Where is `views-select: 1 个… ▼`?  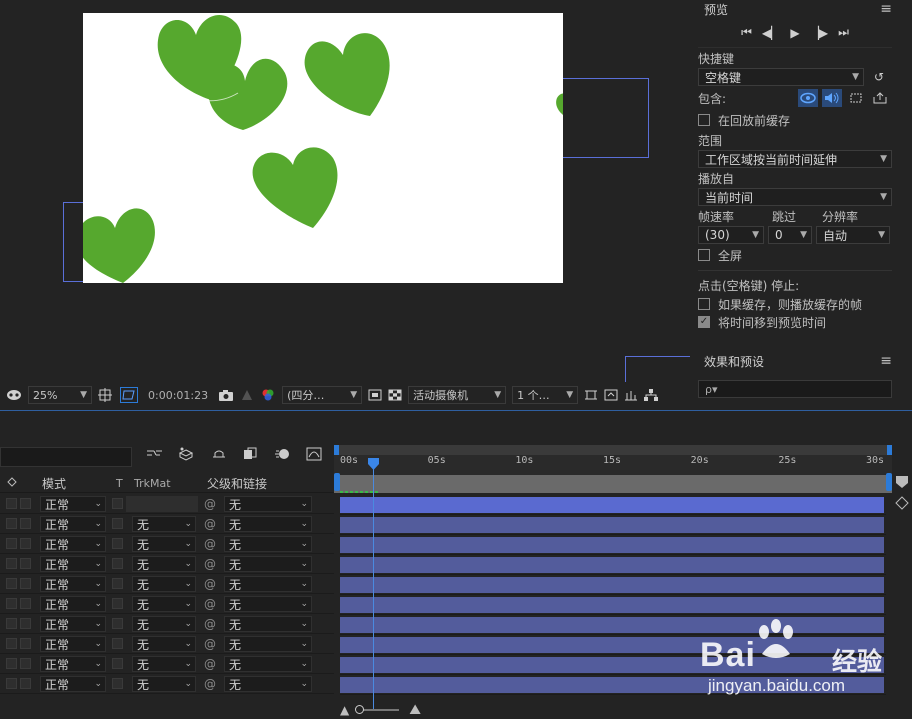
views-select: 1 个… ▼ is located at coordinates (545, 395).